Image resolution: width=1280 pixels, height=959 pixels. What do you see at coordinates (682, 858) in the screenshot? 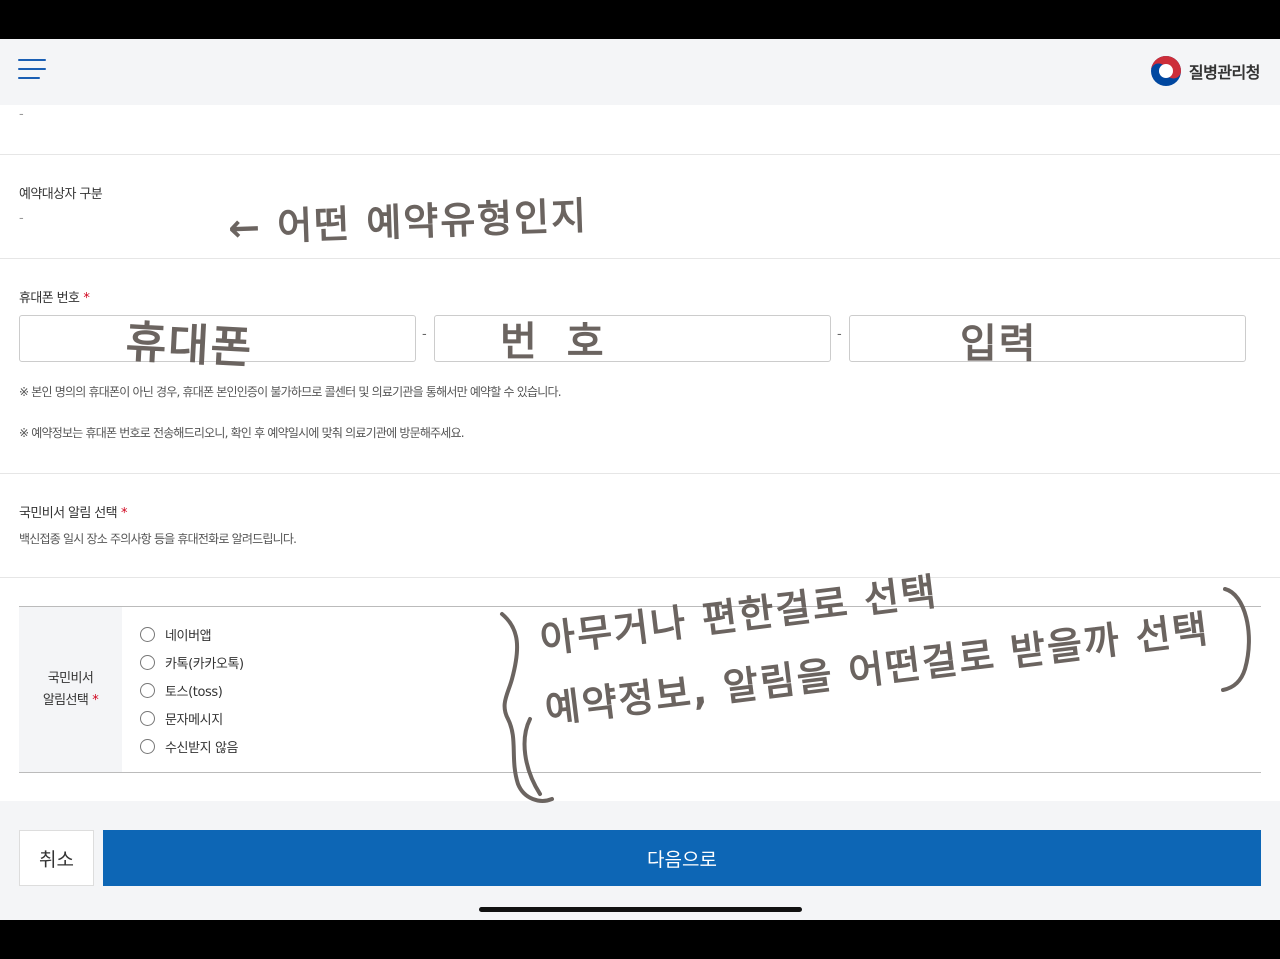
I see `next-button: 다음으로` at bounding box center [682, 858].